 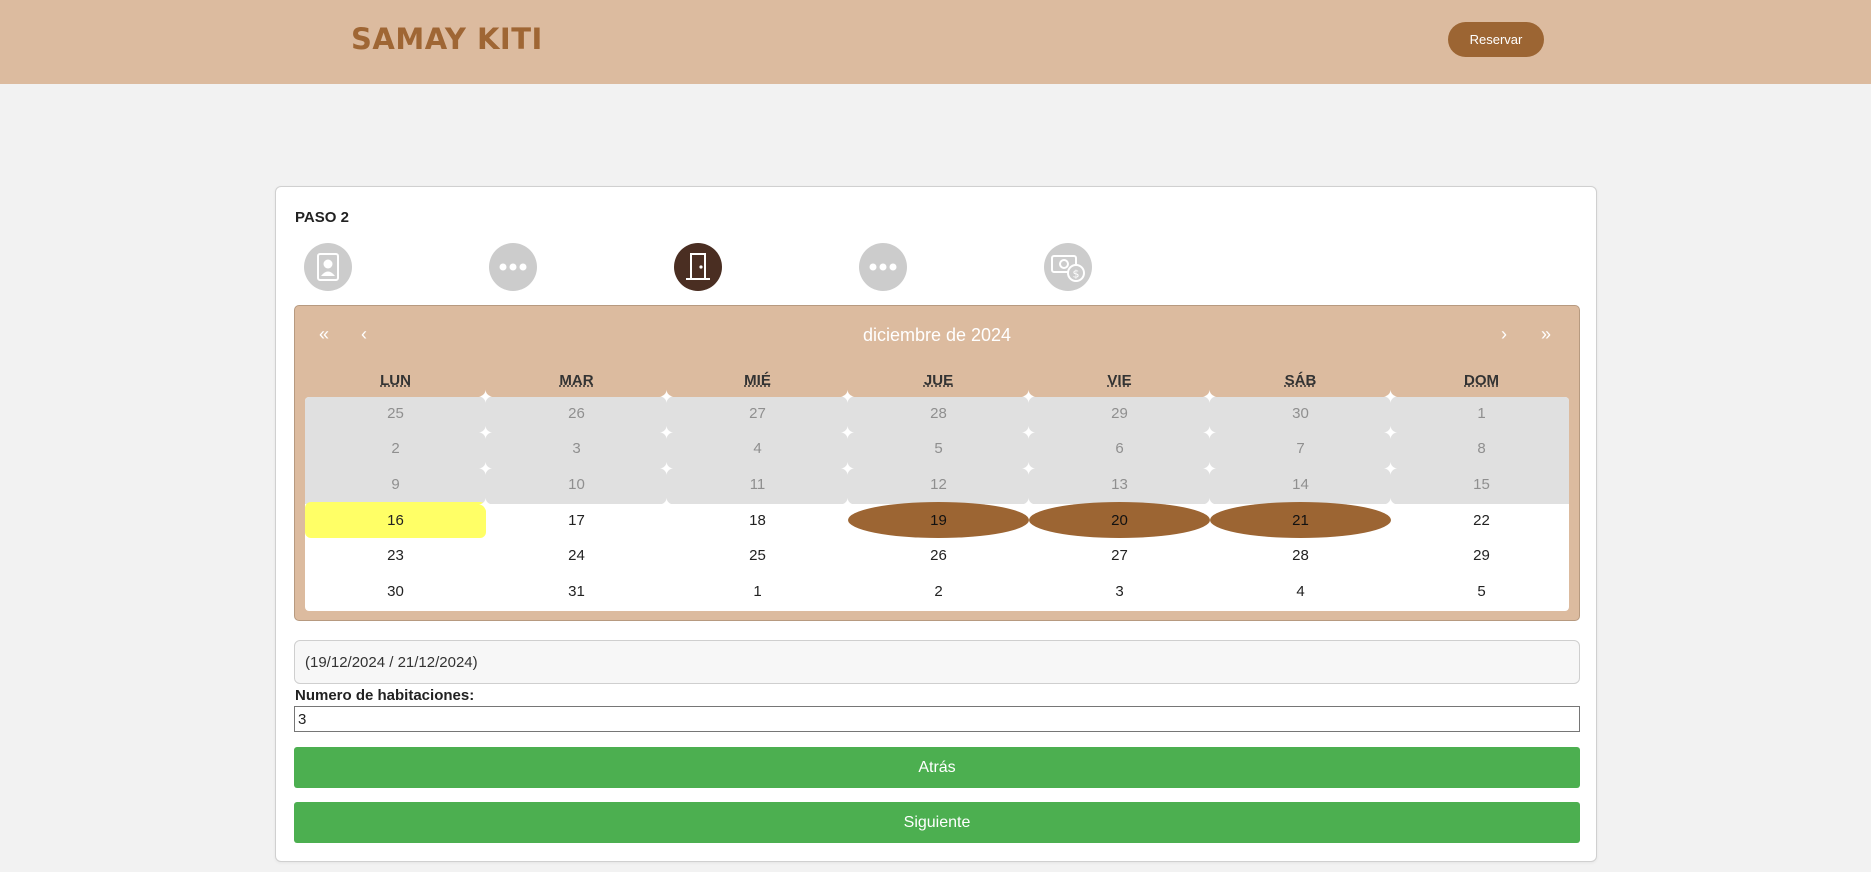 I want to click on guest-card-icon, so click(x=328, y=267).